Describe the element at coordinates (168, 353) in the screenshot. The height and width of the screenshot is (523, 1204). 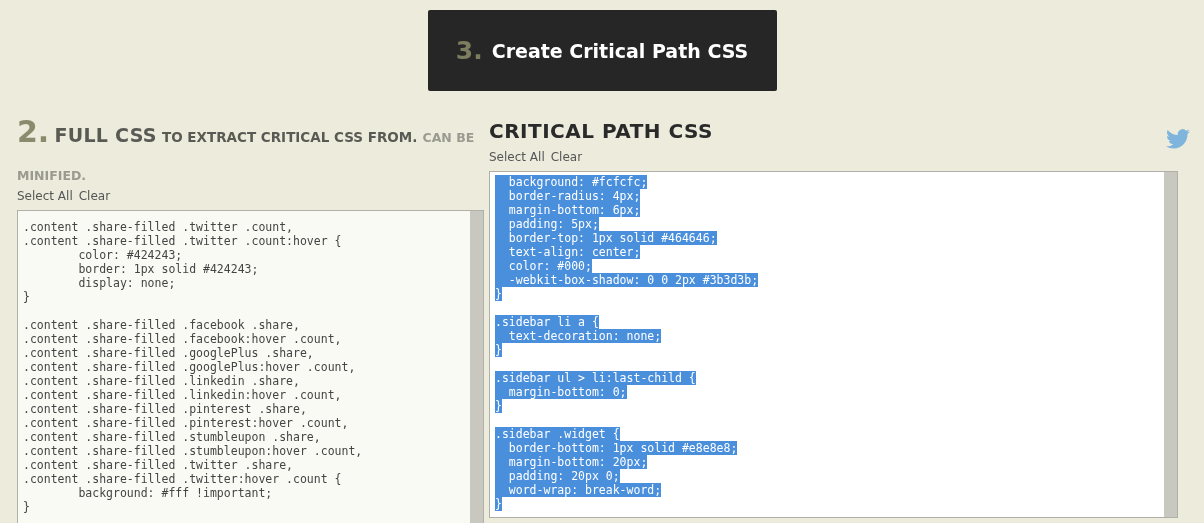
I see `code-line: .content .share-filled .googlePlus .share,` at that location.